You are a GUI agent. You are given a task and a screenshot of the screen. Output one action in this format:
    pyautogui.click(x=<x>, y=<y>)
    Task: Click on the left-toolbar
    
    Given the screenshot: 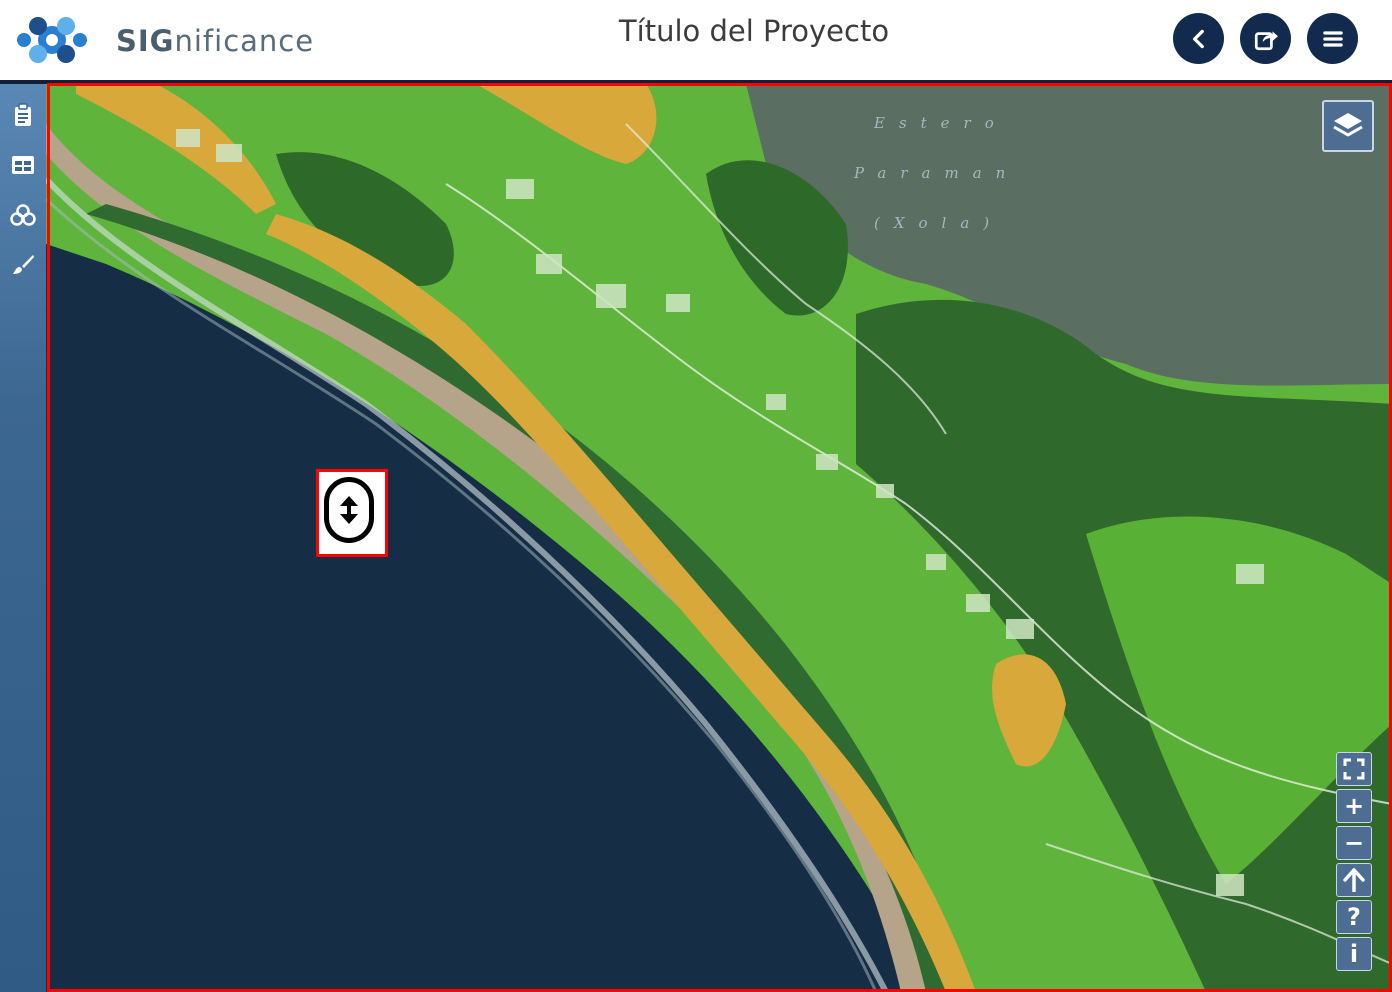 What is the action you would take?
    pyautogui.click(x=23, y=538)
    